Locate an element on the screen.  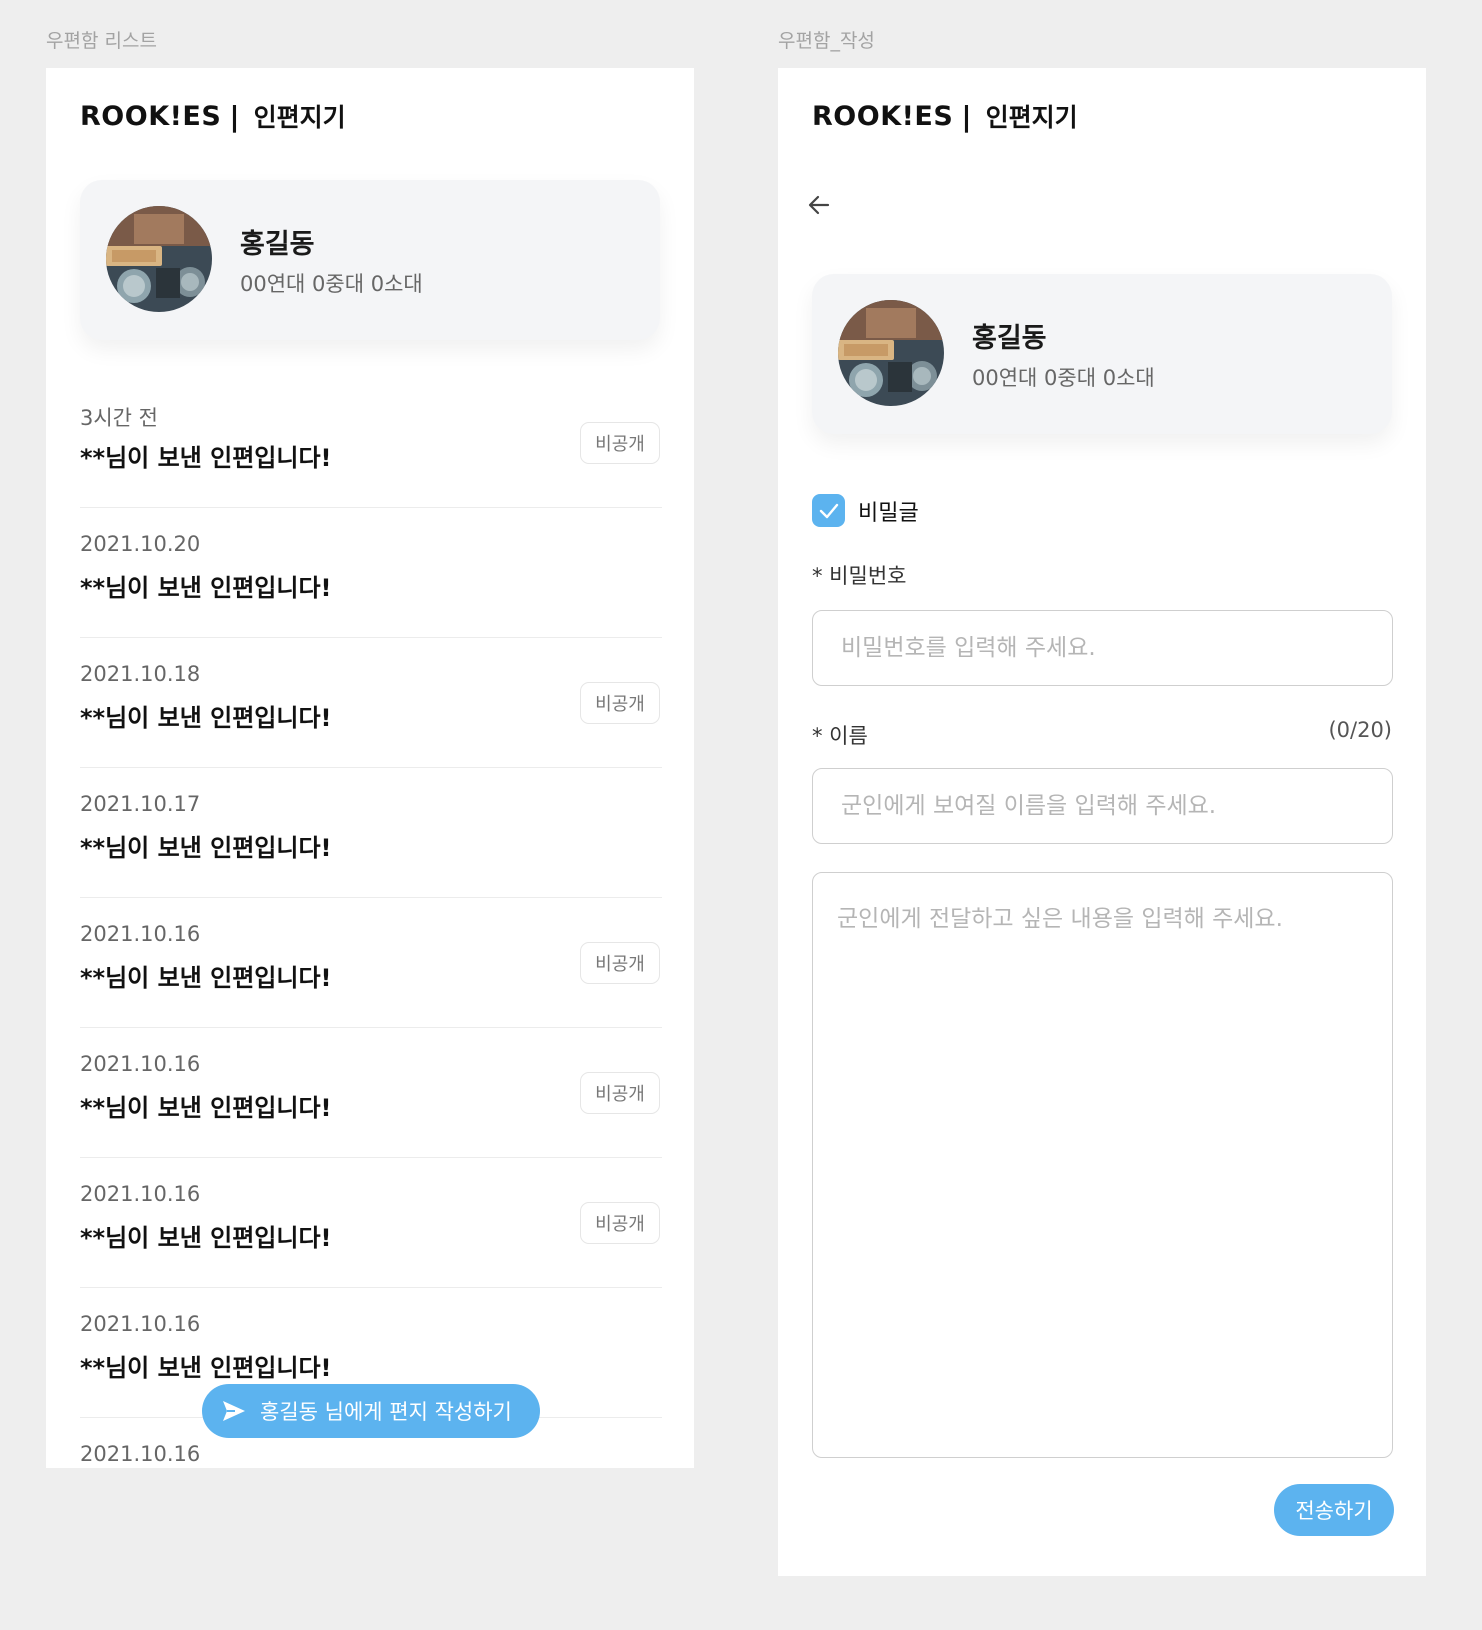
arrow-left-icon is located at coordinates (819, 205).